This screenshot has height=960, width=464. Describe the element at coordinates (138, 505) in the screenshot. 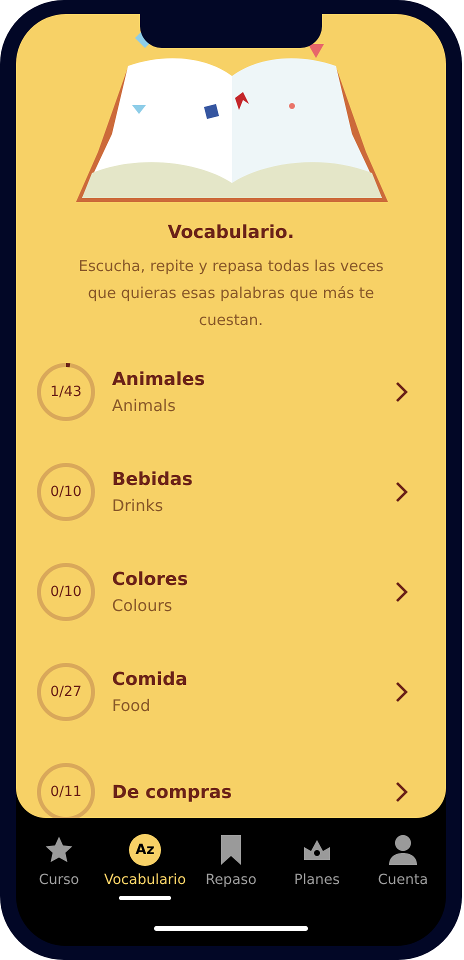

I see `topic-translation: Drinks` at that location.